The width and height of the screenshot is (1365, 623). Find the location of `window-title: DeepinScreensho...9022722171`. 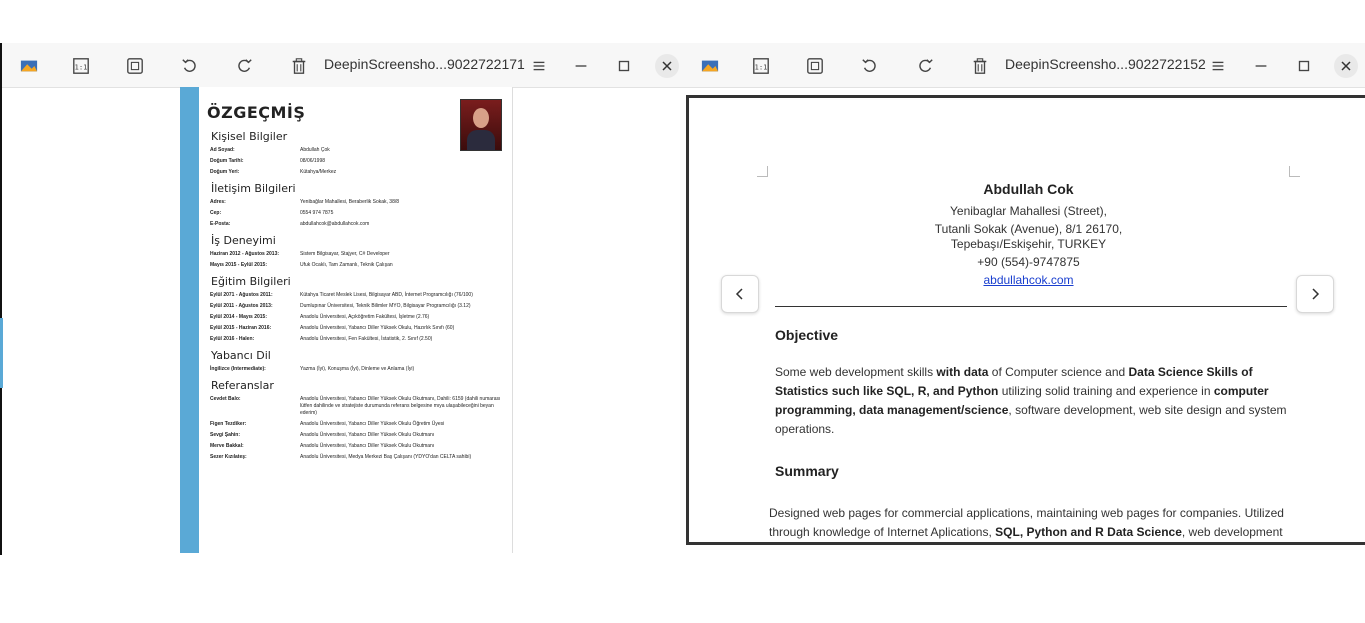

window-title: DeepinScreensho...9022722171 is located at coordinates (424, 64).